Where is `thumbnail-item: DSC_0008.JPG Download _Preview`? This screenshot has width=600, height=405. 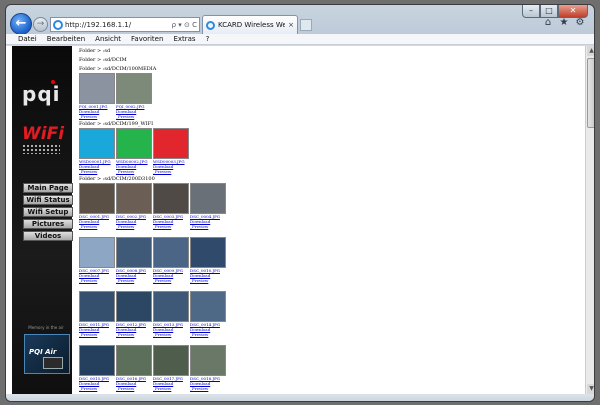 thumbnail-item: DSC_0008.JPG Download _Preview is located at coordinates (134, 260).